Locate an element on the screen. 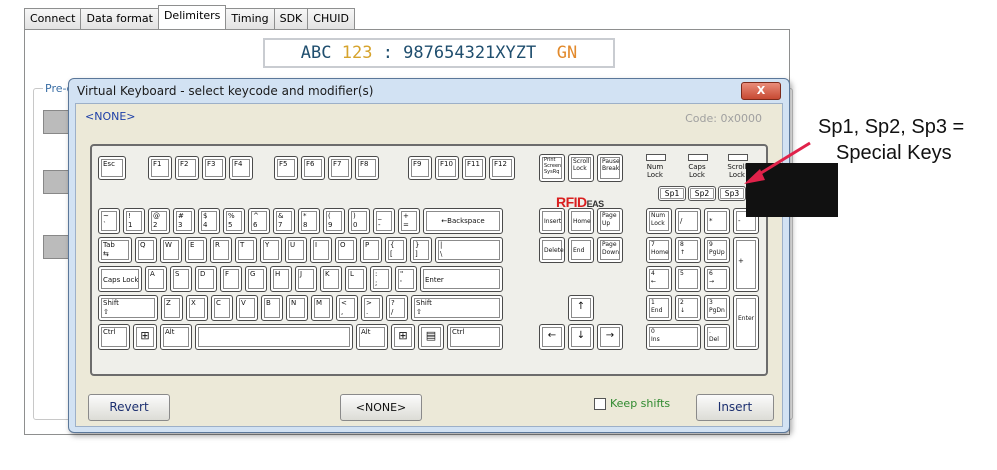  annotation-arrow-icon is located at coordinates (777, 162).